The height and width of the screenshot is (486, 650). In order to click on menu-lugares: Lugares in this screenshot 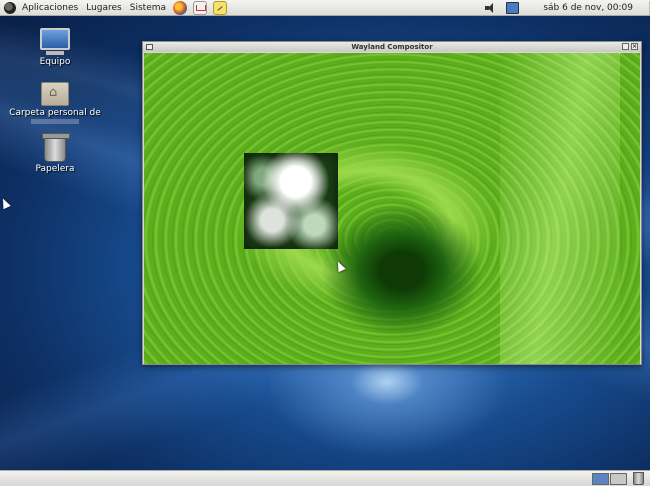, I will do `click(104, 8)`.